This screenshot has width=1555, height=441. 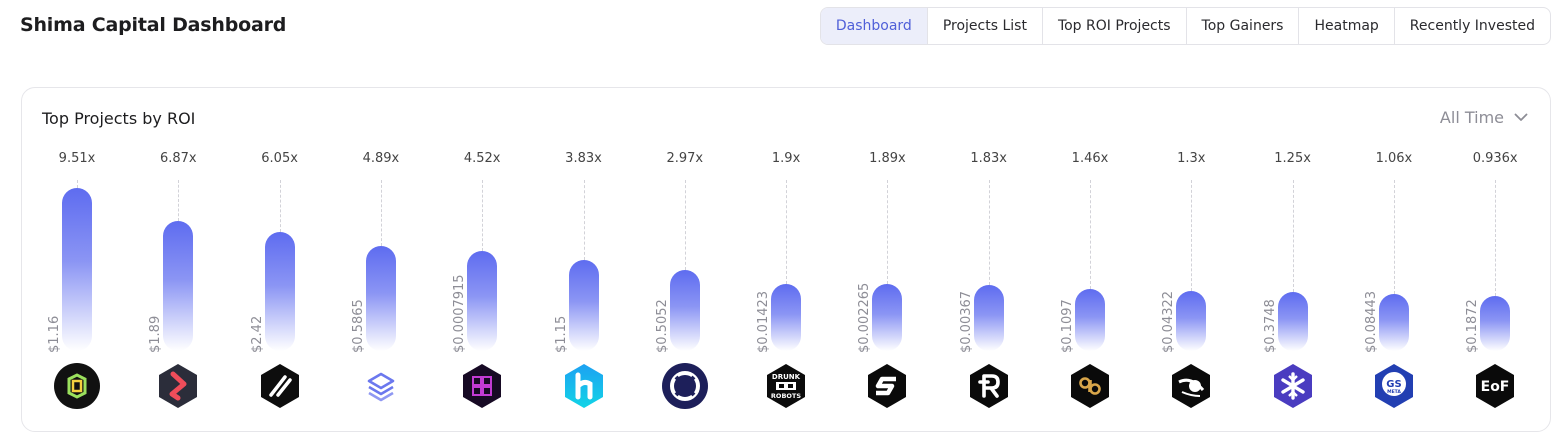 I want to click on roi-label: 1.46x, so click(x=1090, y=158).